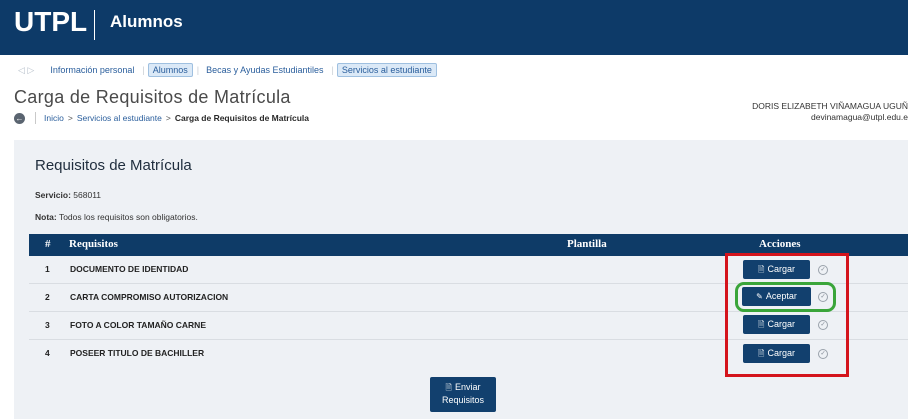 This screenshot has width=908, height=419. Describe the element at coordinates (170, 70) in the screenshot. I see `nav-tab-alumnos: Alumnos` at that location.